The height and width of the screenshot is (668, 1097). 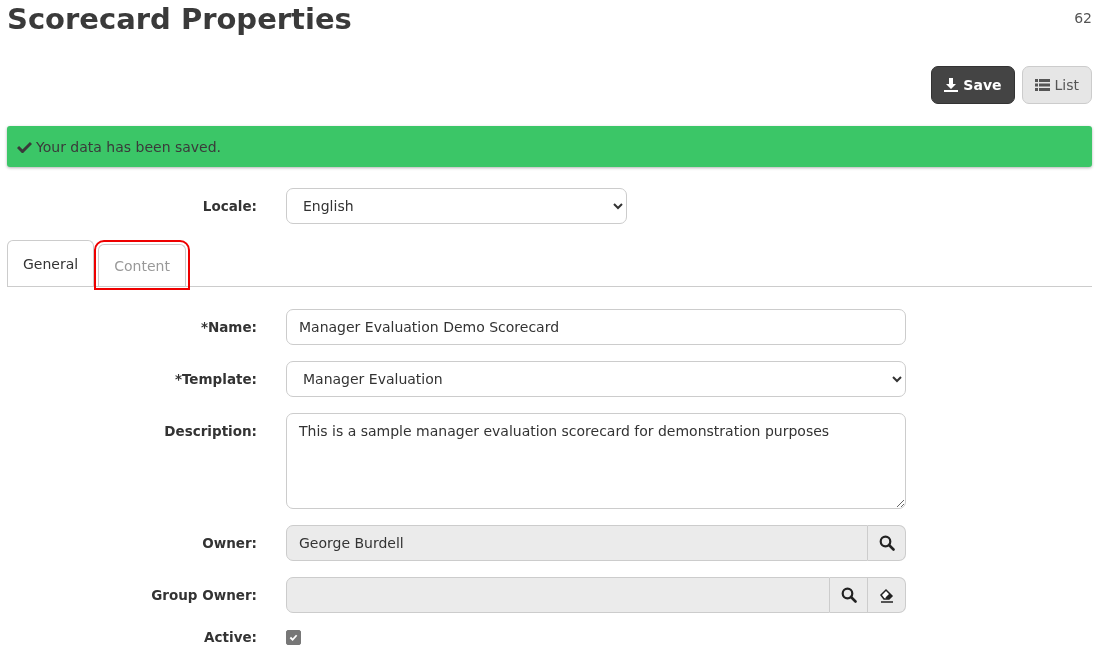 I want to click on active-checkbox, so click(x=293, y=637).